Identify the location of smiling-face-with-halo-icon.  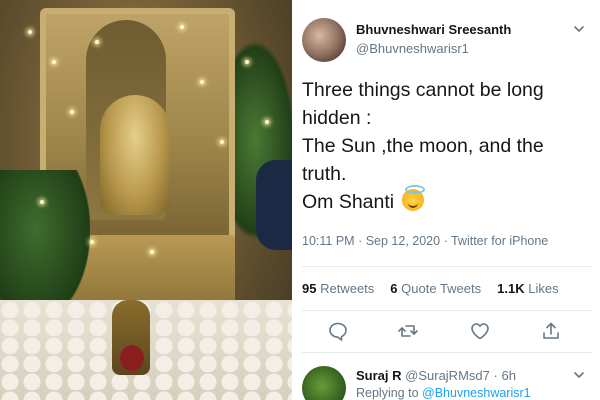
(413, 198).